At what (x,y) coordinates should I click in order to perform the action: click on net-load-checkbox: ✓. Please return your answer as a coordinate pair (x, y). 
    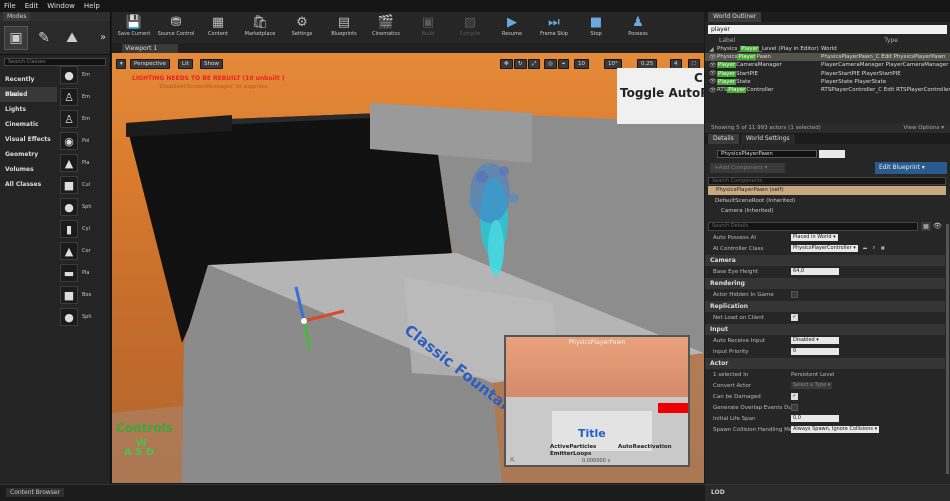
    Looking at the image, I should click on (794, 317).